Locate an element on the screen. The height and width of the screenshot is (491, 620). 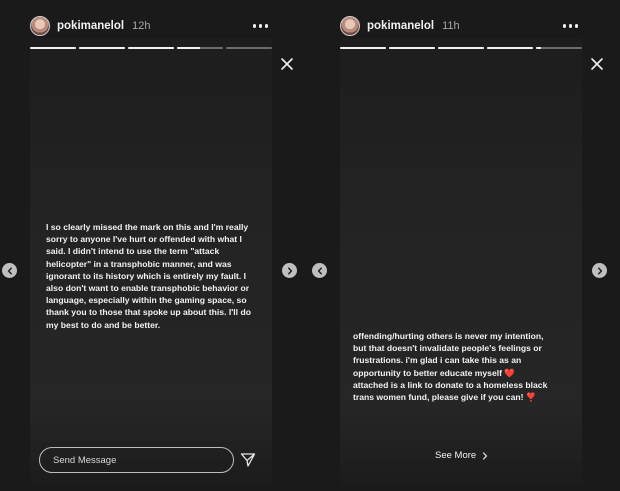
timestamp: 11h is located at coordinates (451, 26).